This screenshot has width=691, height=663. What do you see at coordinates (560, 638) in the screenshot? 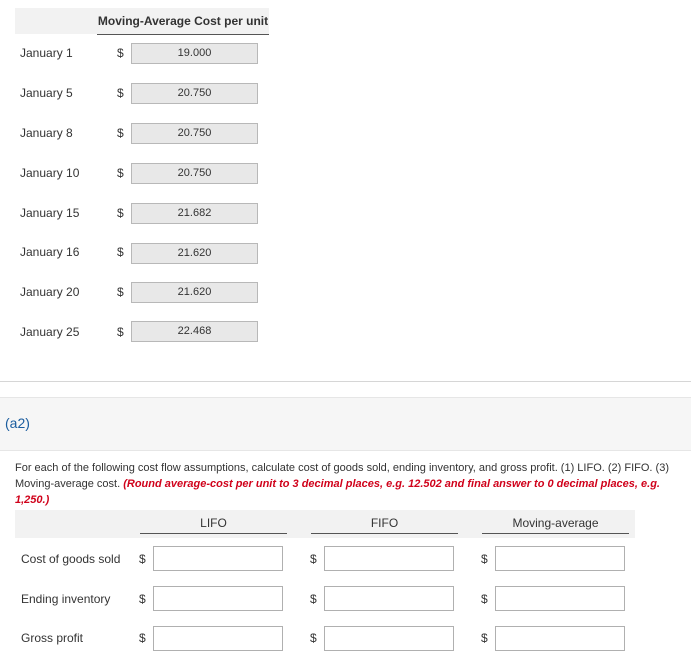
I see `moving-average-gross-profit-input` at bounding box center [560, 638].